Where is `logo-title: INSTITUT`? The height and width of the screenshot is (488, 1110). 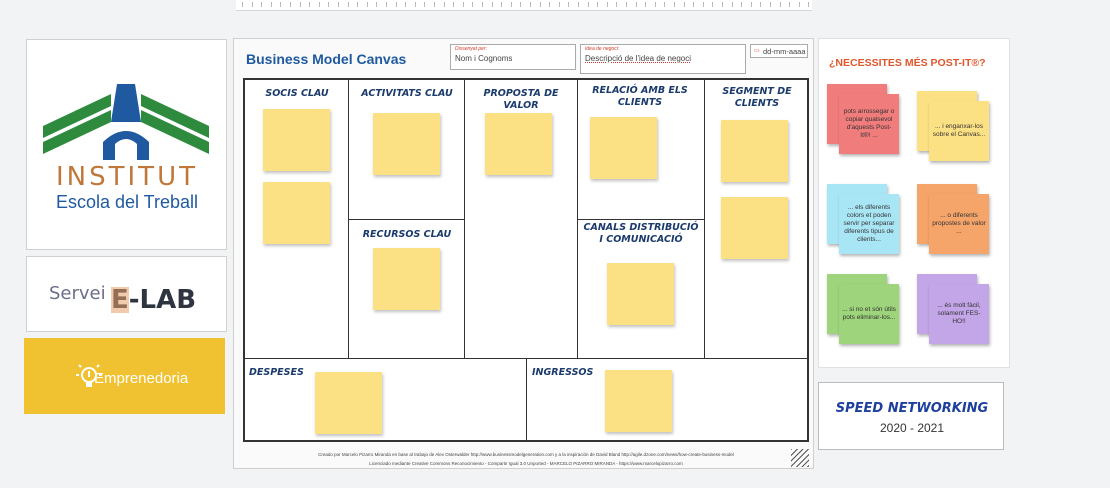 logo-title: INSTITUT is located at coordinates (127, 177).